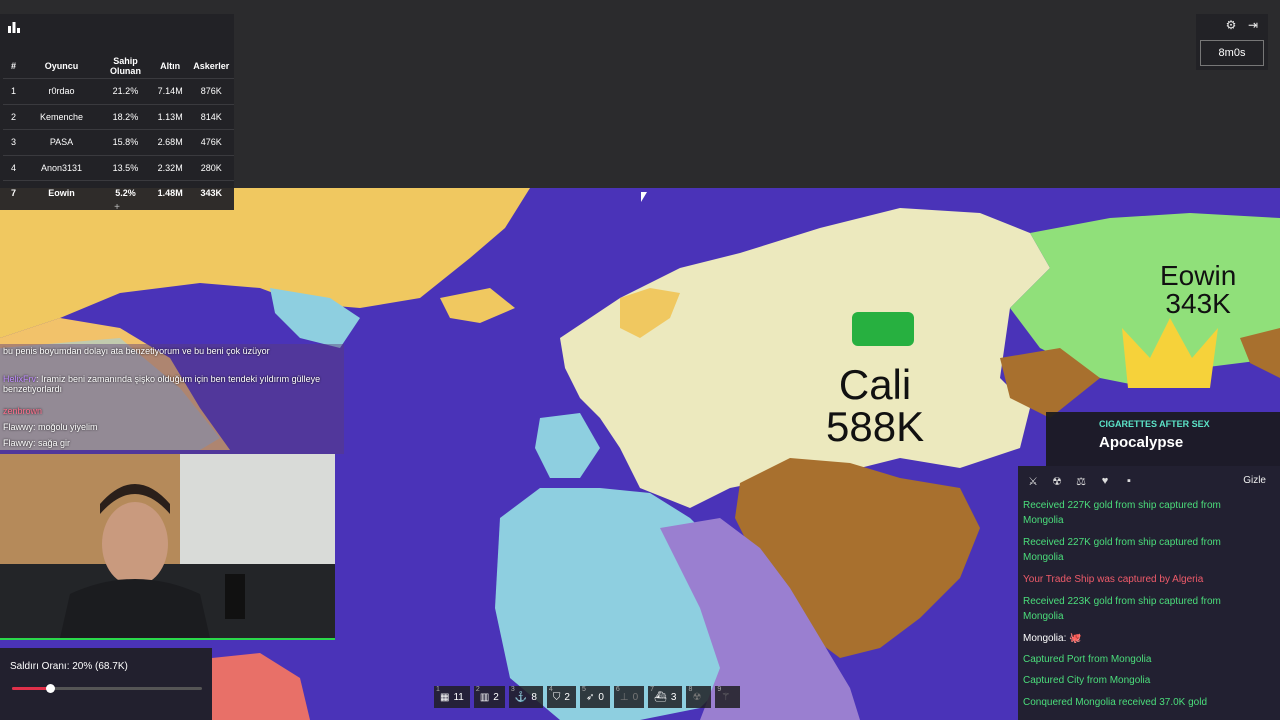 The image size is (1280, 720). I want to click on missile-silo-icon: ➶, so click(590, 697).